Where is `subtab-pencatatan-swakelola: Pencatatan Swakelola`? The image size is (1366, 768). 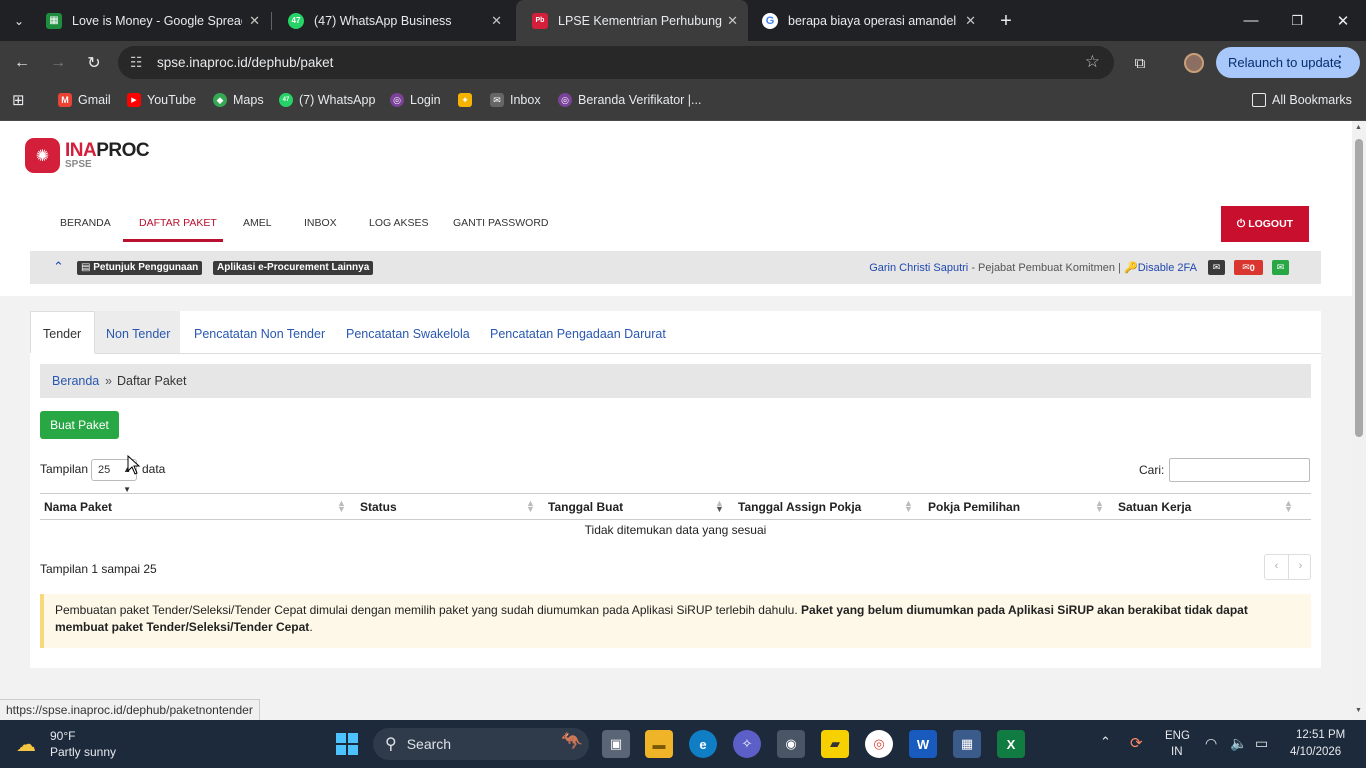 subtab-pencatatan-swakelola: Pencatatan Swakelola is located at coordinates (408, 334).